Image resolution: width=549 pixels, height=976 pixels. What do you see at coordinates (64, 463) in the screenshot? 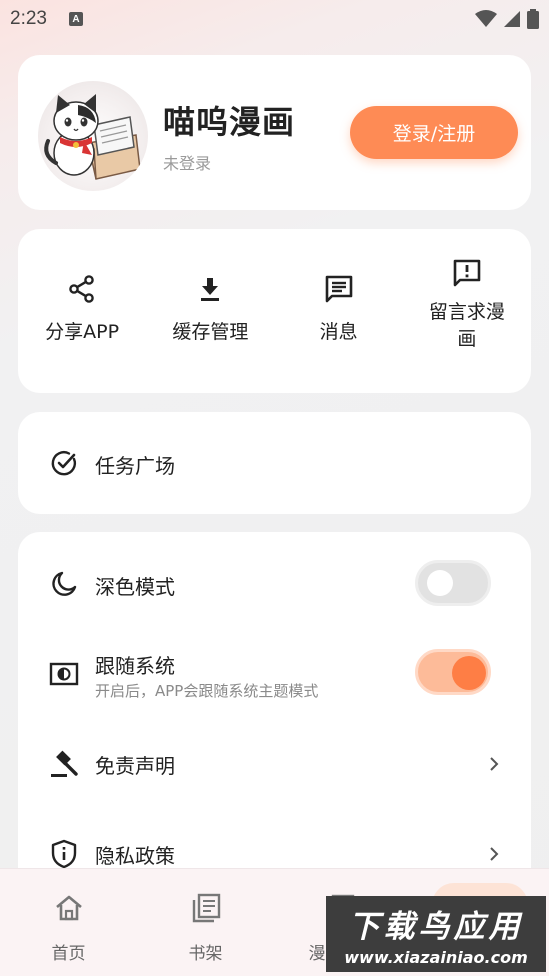
I see `check-circle-icon` at bounding box center [64, 463].